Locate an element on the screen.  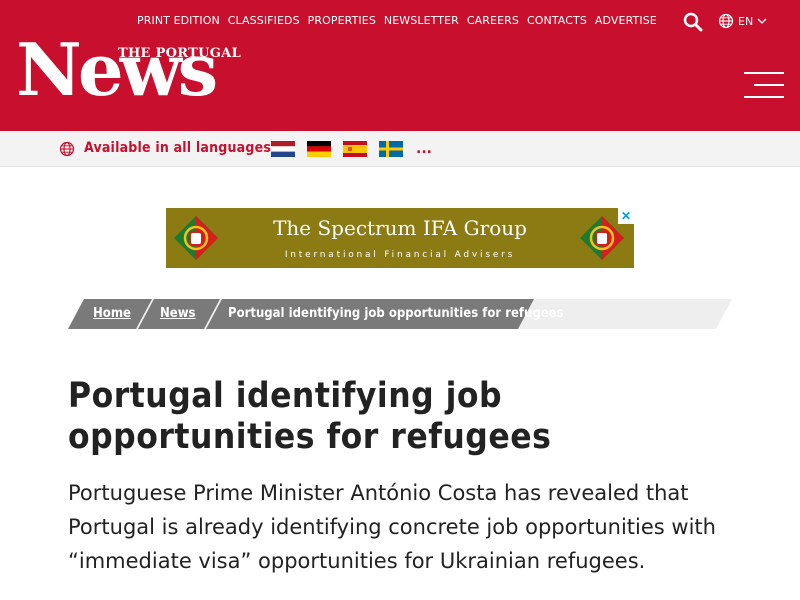
germany-flag is located at coordinates (319, 149).